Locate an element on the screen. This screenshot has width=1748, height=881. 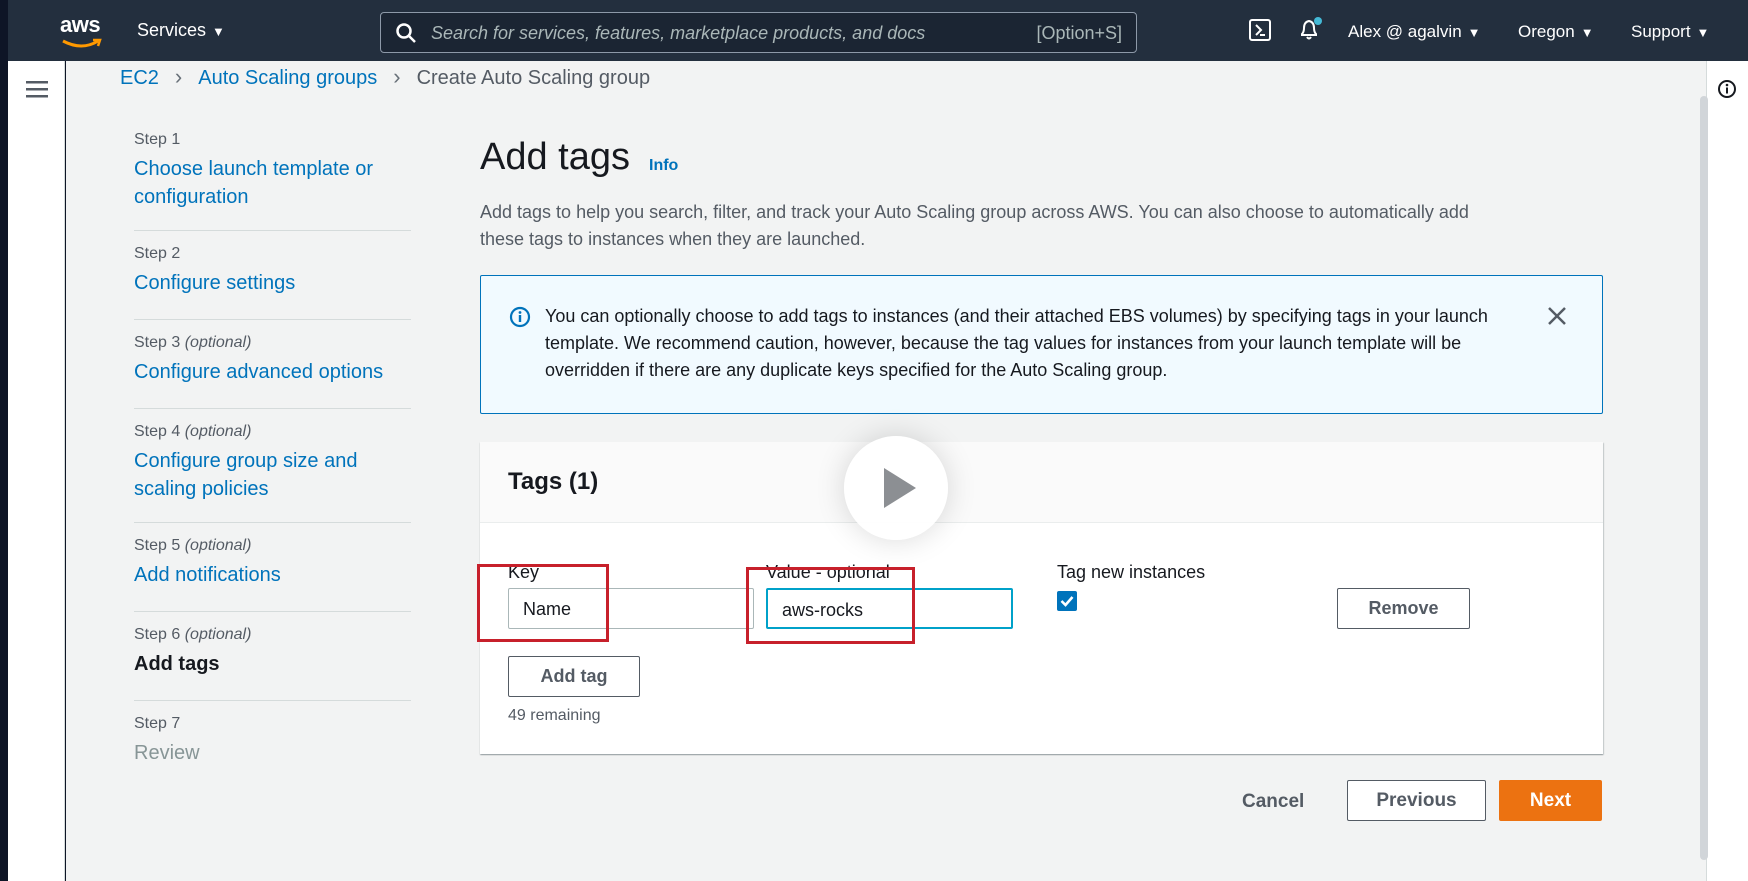
add-tag-button: Add tag is located at coordinates (574, 676).